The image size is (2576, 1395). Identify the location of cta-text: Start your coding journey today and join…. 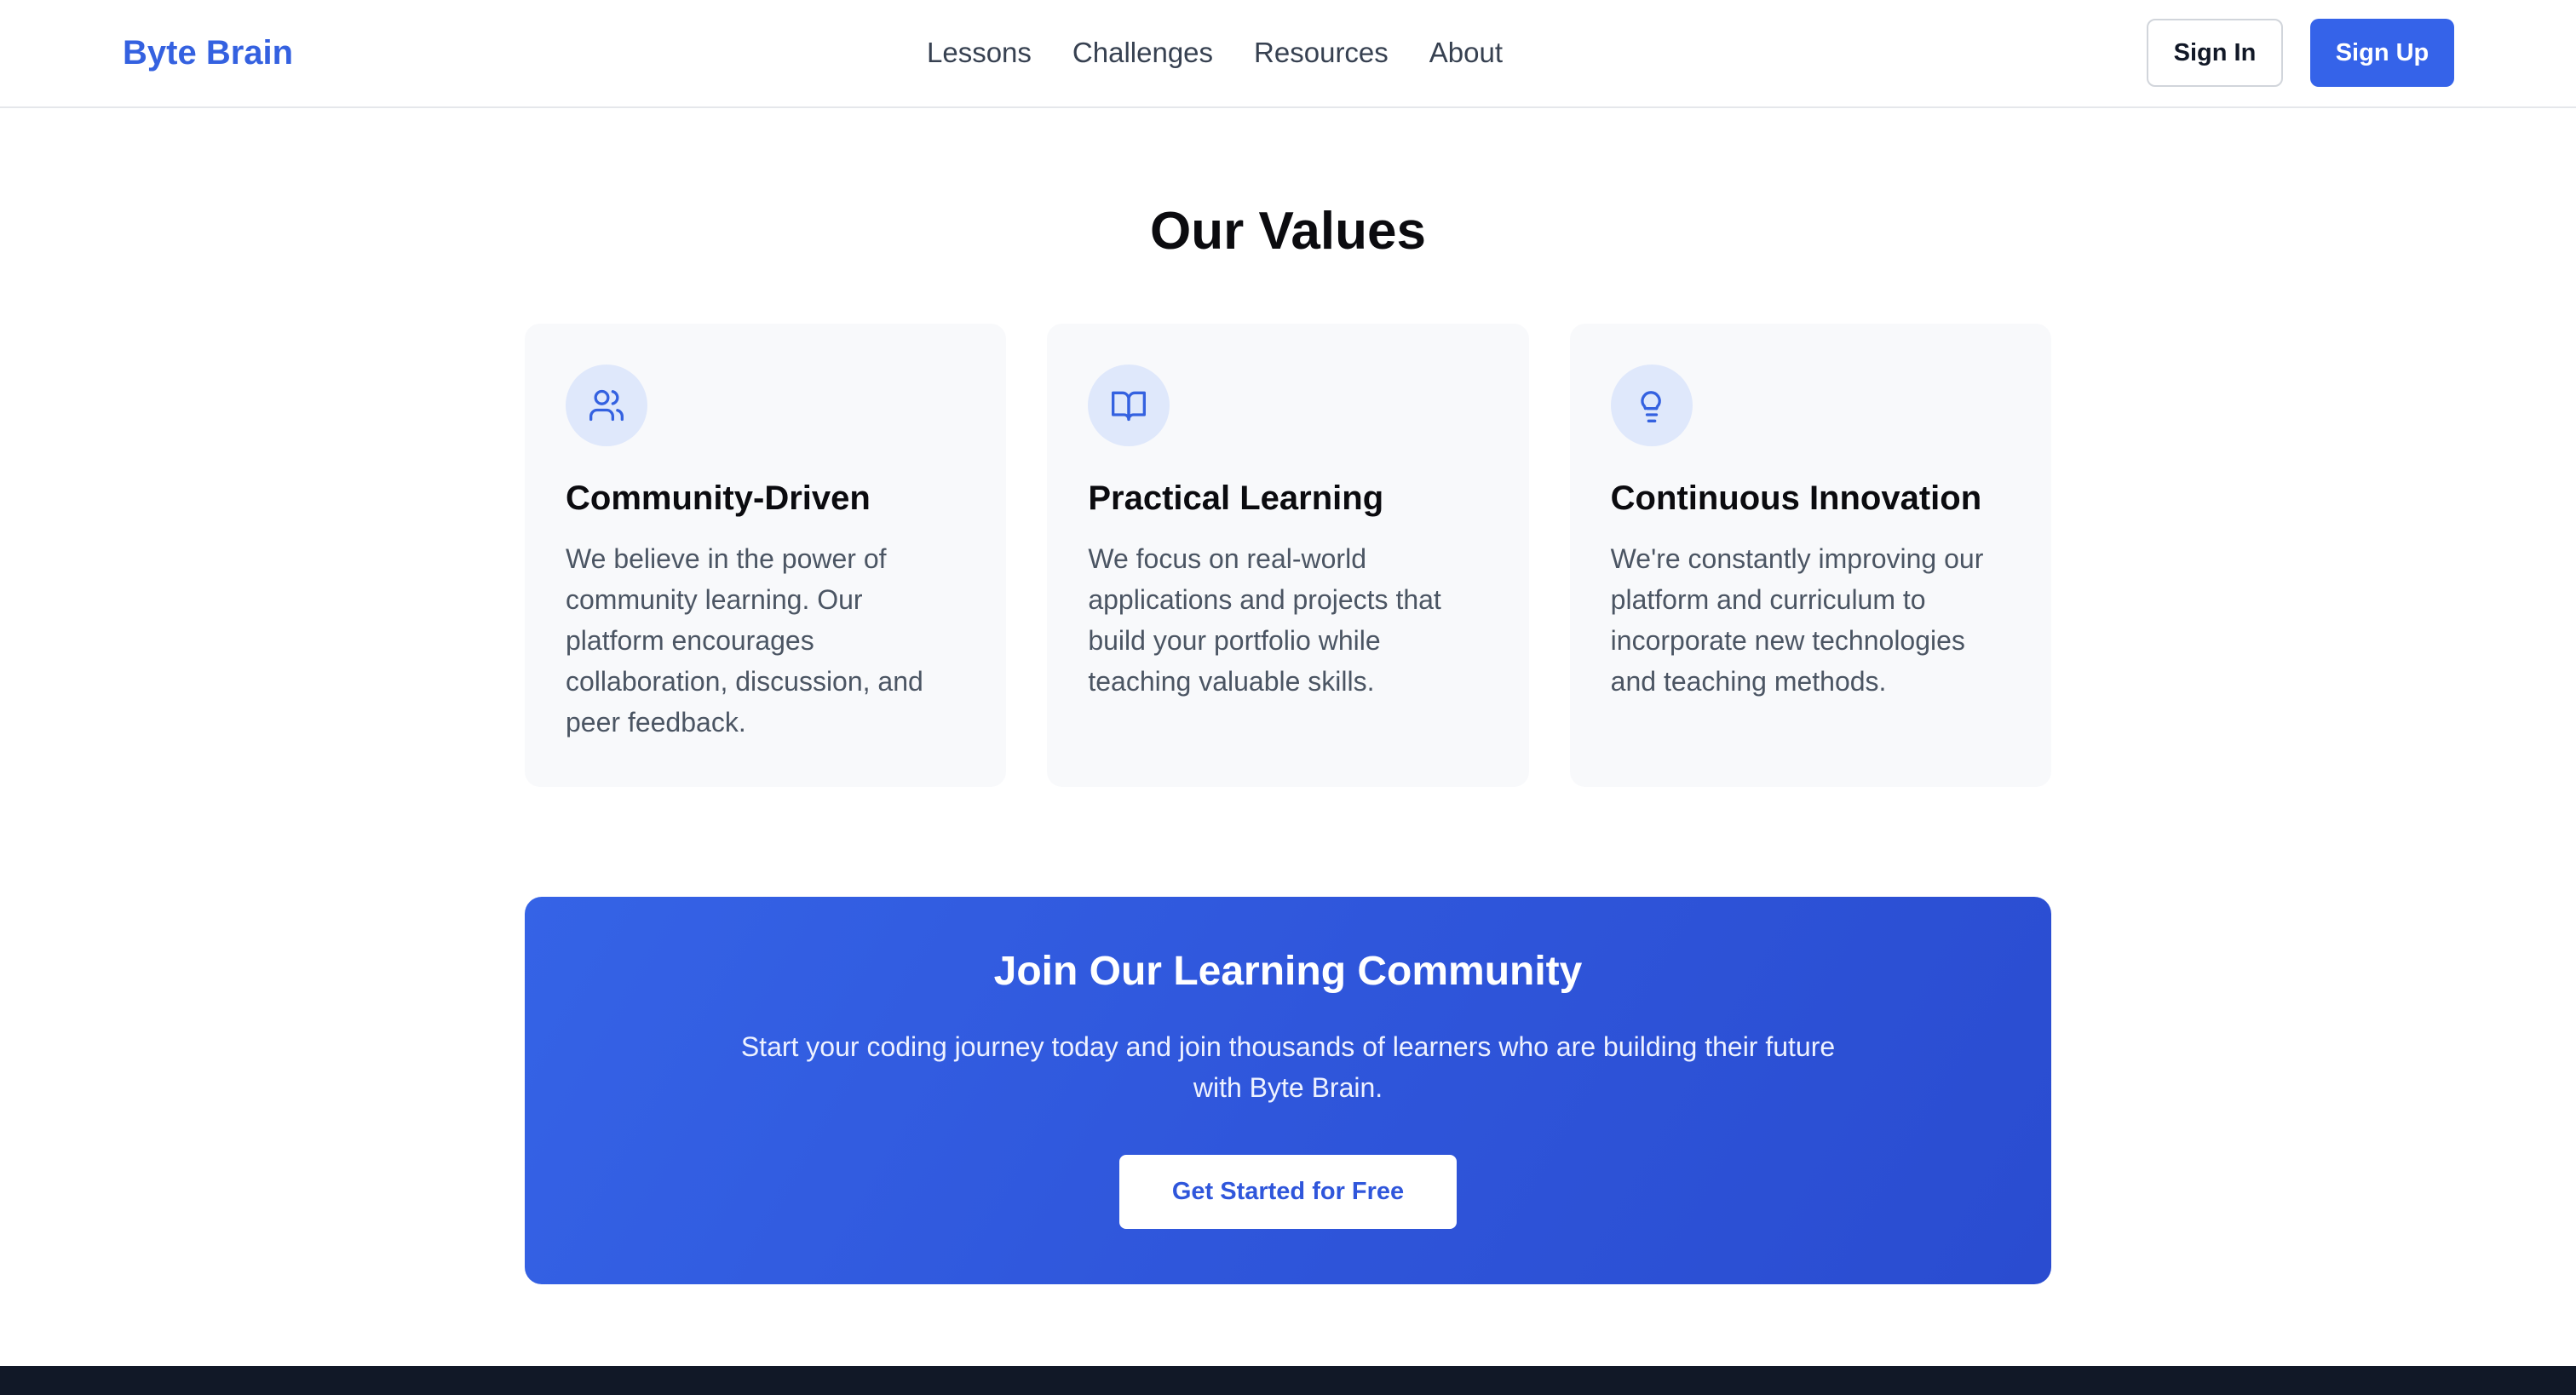
(1288, 1067).